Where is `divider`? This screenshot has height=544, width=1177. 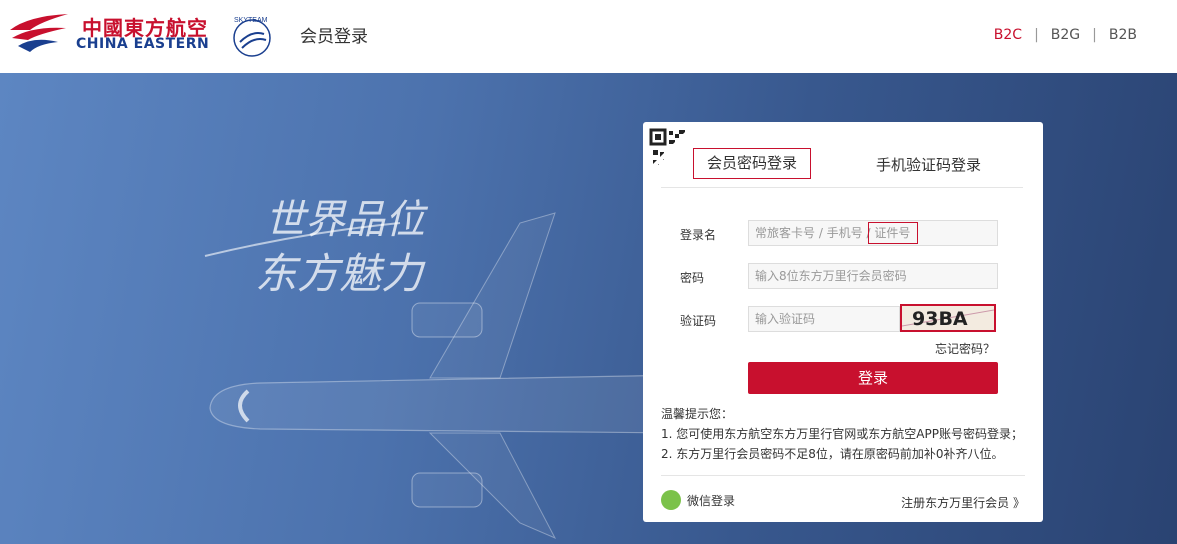
divider is located at coordinates (843, 475).